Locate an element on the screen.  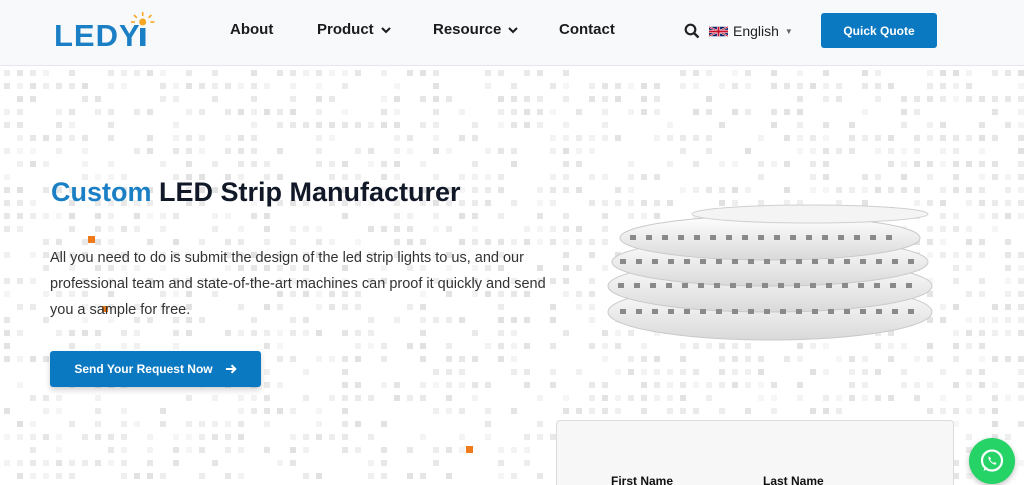
search-icon is located at coordinates (692, 31).